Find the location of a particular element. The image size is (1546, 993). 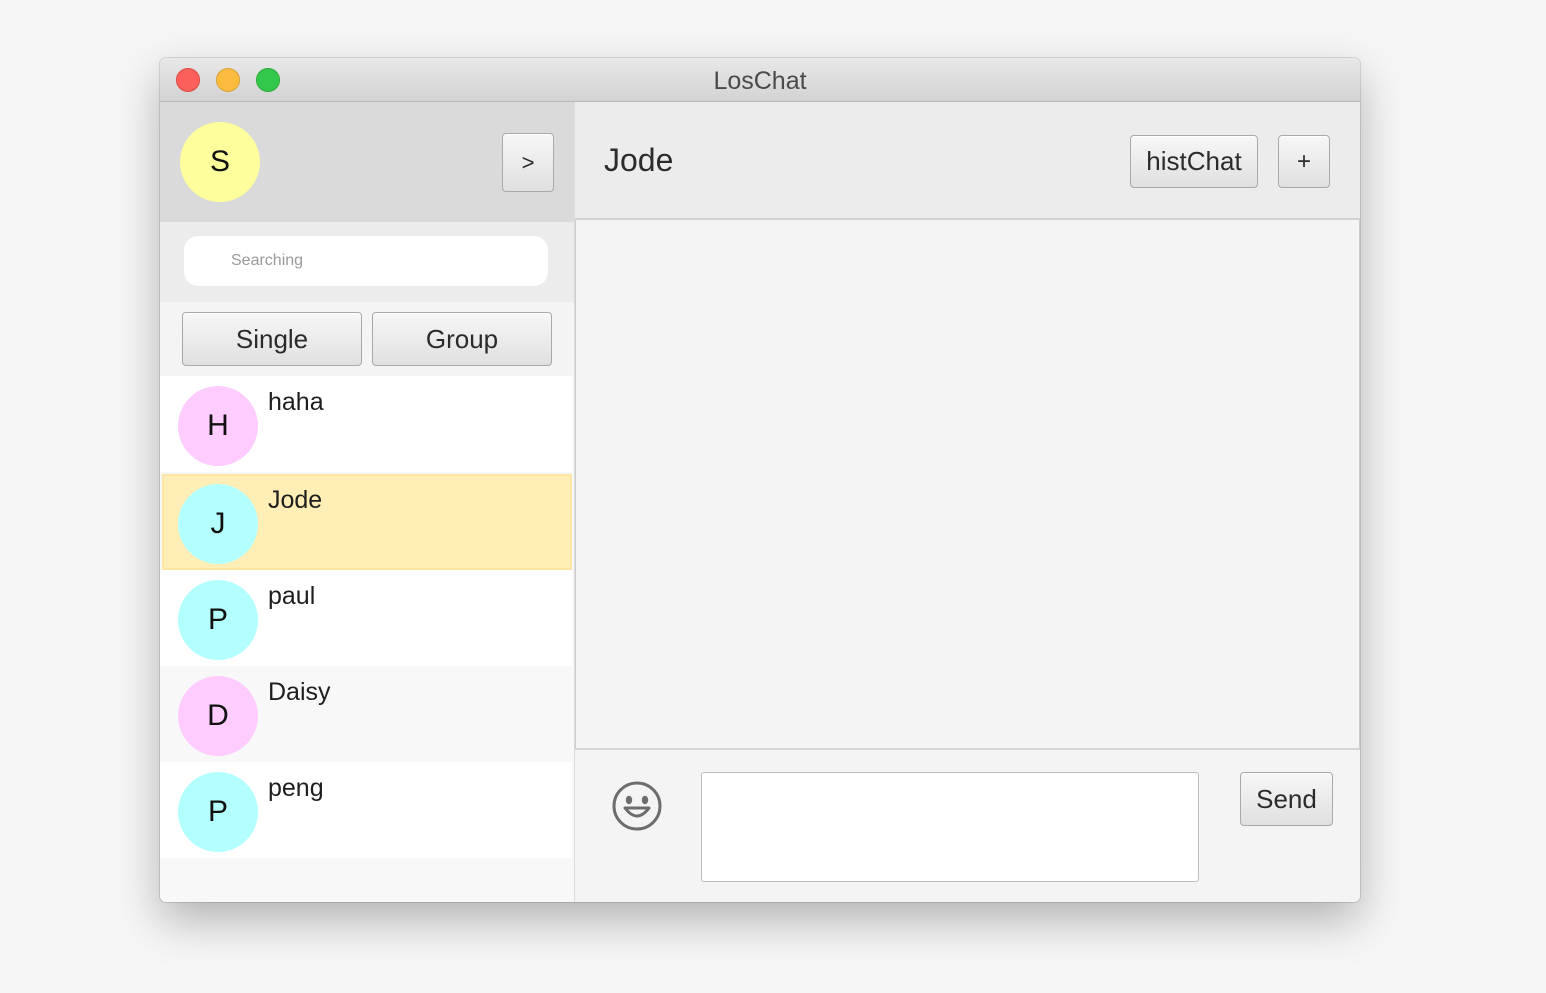

send-button: Send is located at coordinates (1286, 799).